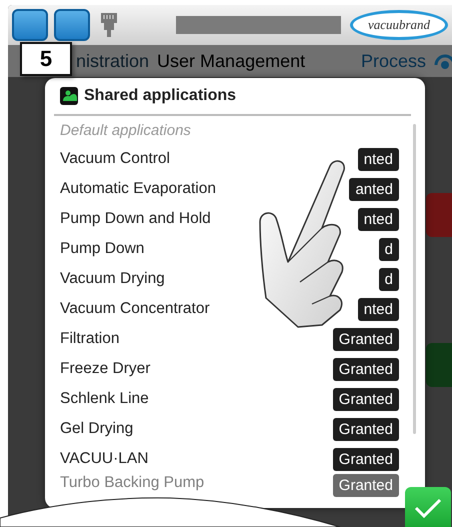 This screenshot has height=527, width=452. What do you see at coordinates (72, 25) in the screenshot?
I see `user-button` at bounding box center [72, 25].